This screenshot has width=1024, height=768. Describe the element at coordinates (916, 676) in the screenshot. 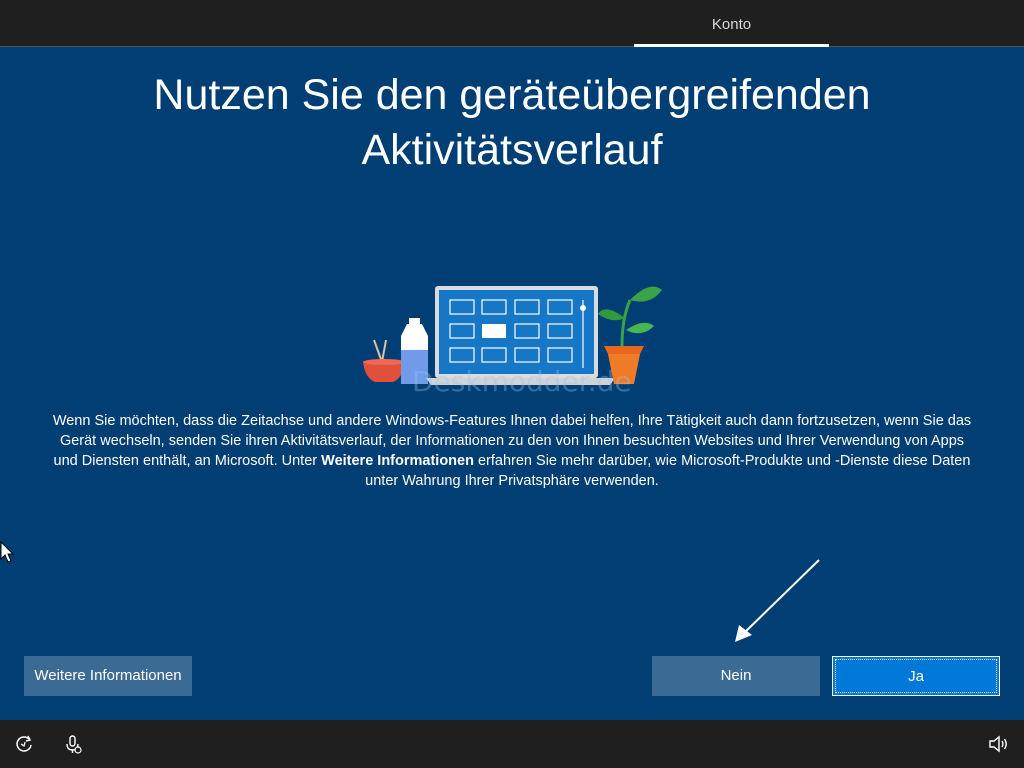

I see `yes-button: Ja` at that location.